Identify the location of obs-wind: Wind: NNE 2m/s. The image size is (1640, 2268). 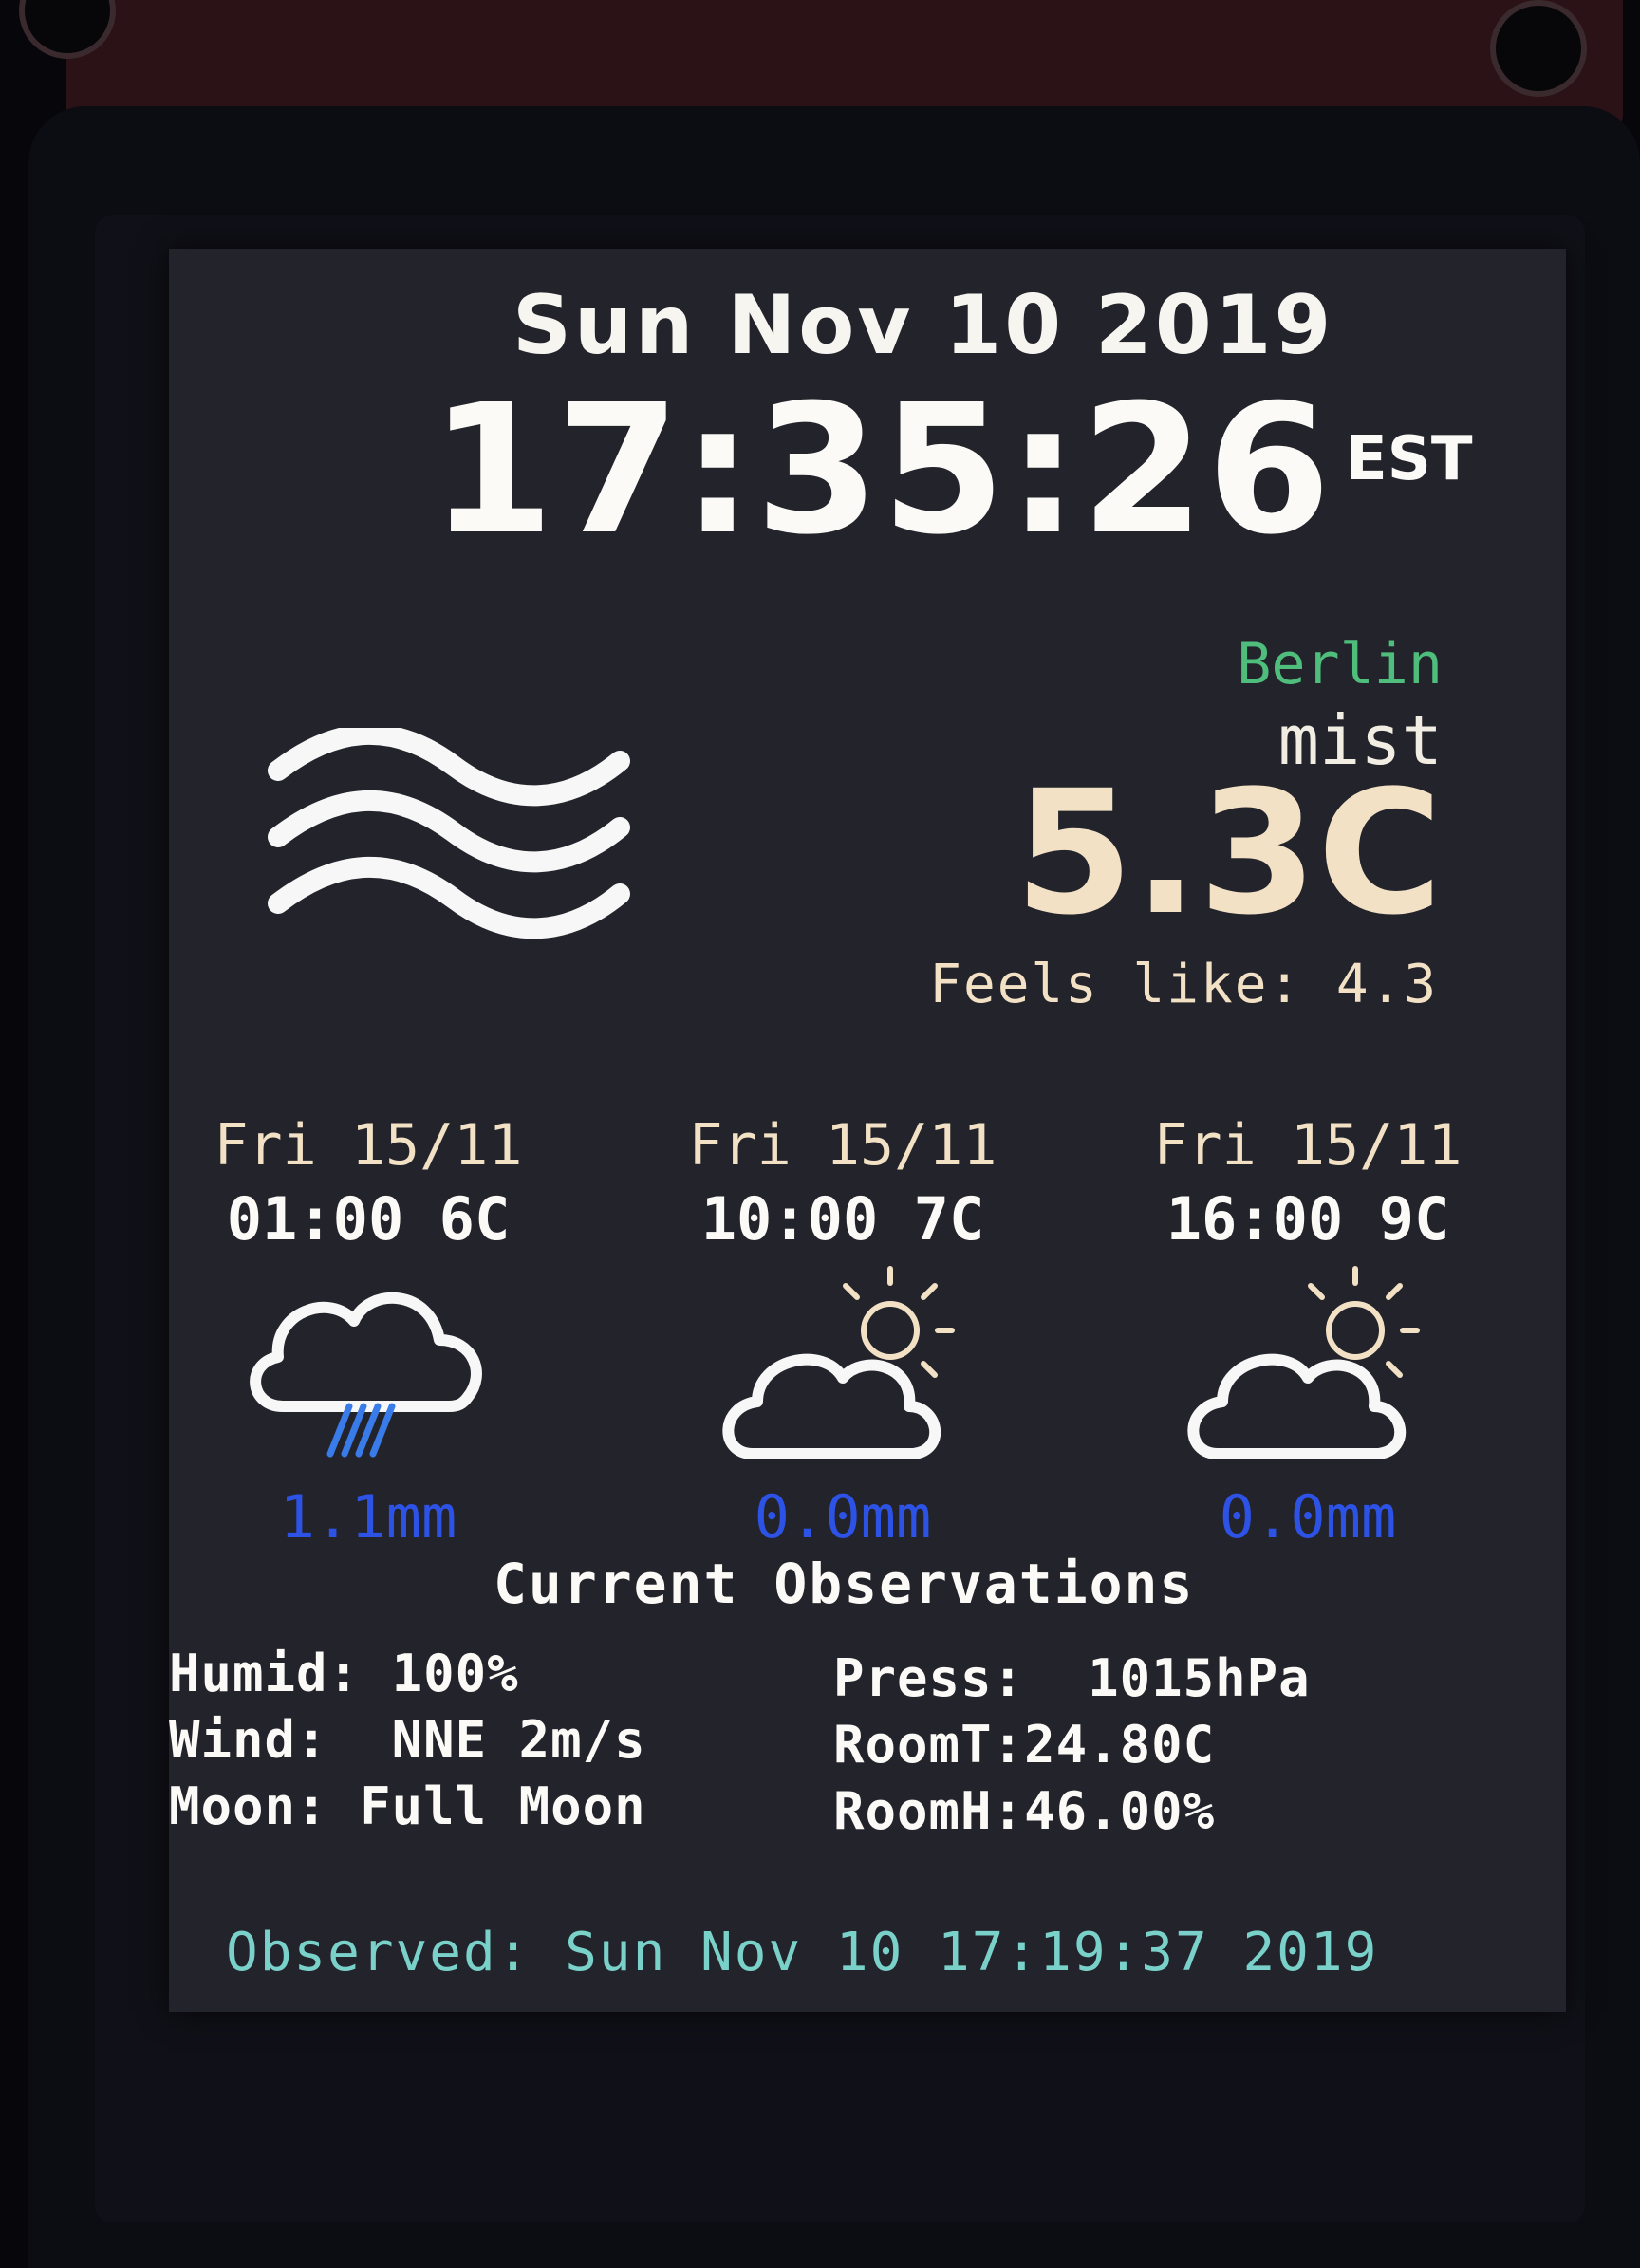
(407, 1740).